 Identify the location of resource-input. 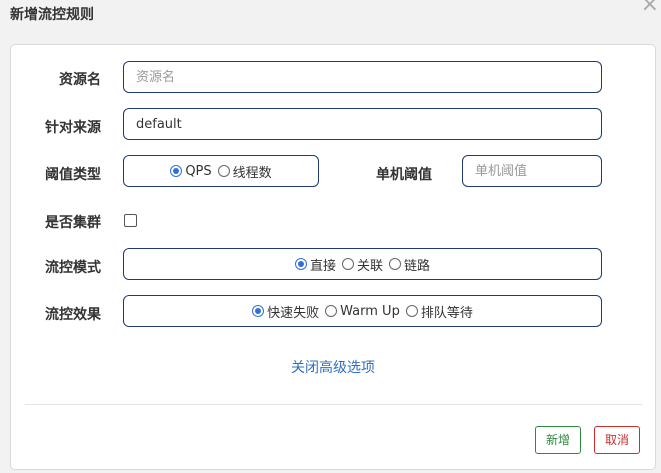
(362, 77).